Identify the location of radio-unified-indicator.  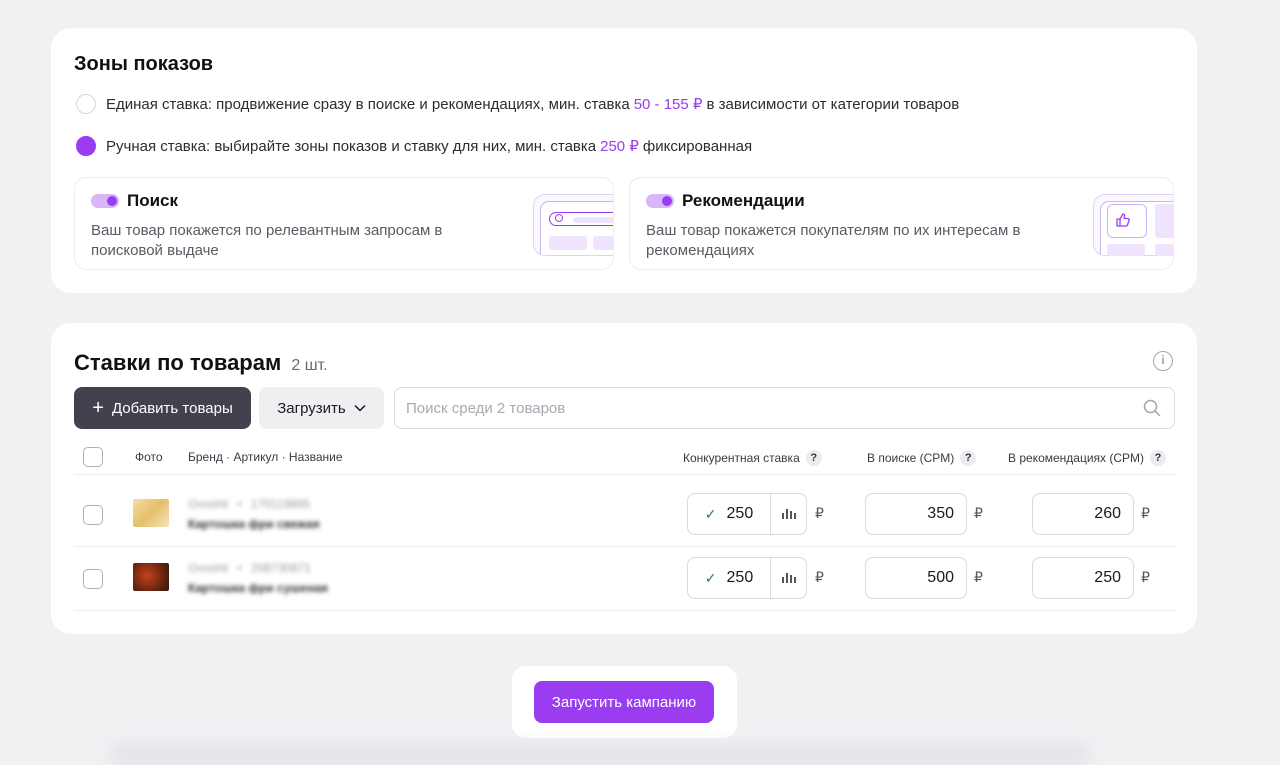
(86, 104).